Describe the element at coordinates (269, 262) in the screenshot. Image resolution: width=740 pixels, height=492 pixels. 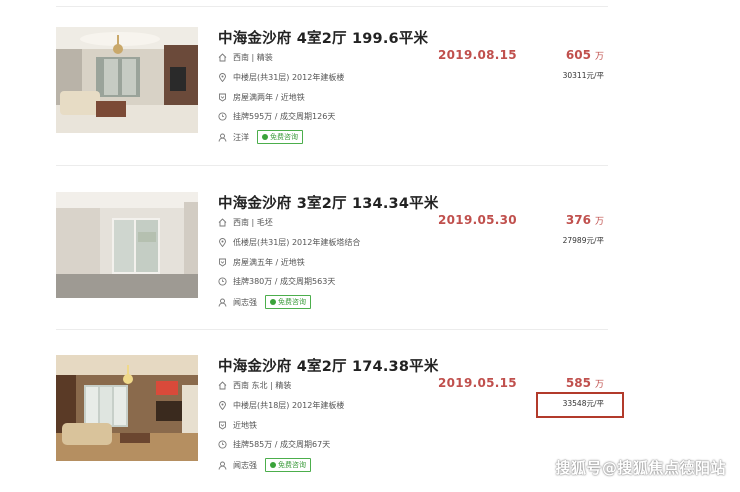
I see `tags-text: 房屋满五年 / 近地铁` at that location.